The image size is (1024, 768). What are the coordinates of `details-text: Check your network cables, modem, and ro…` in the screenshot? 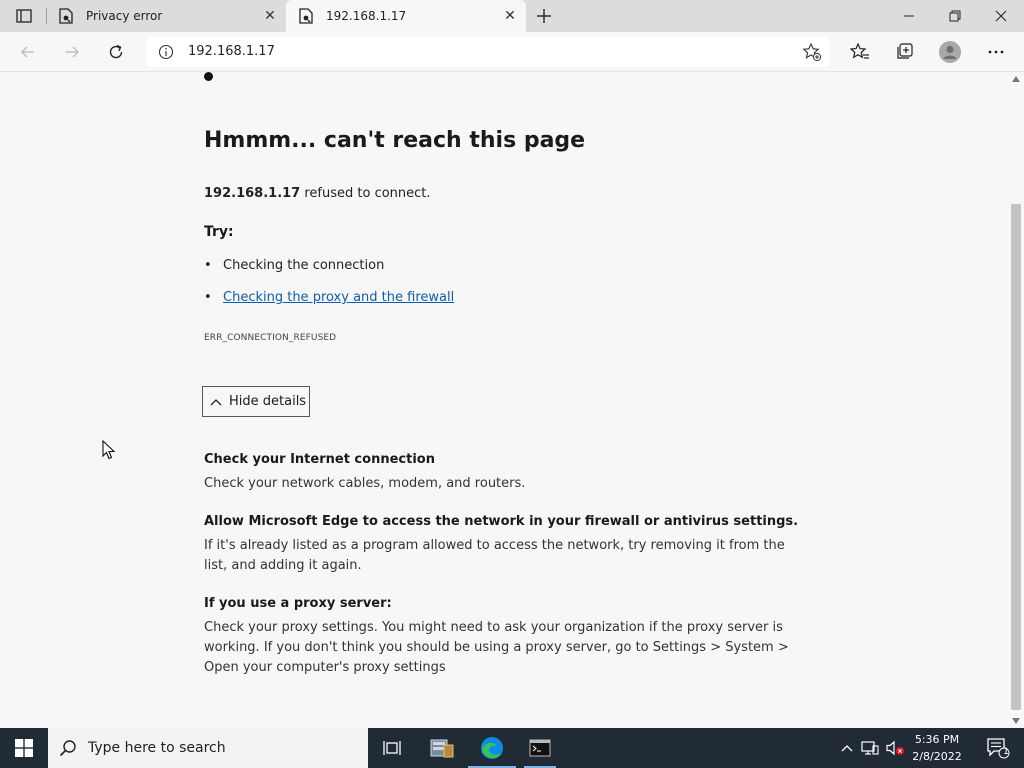 It's located at (365, 483).